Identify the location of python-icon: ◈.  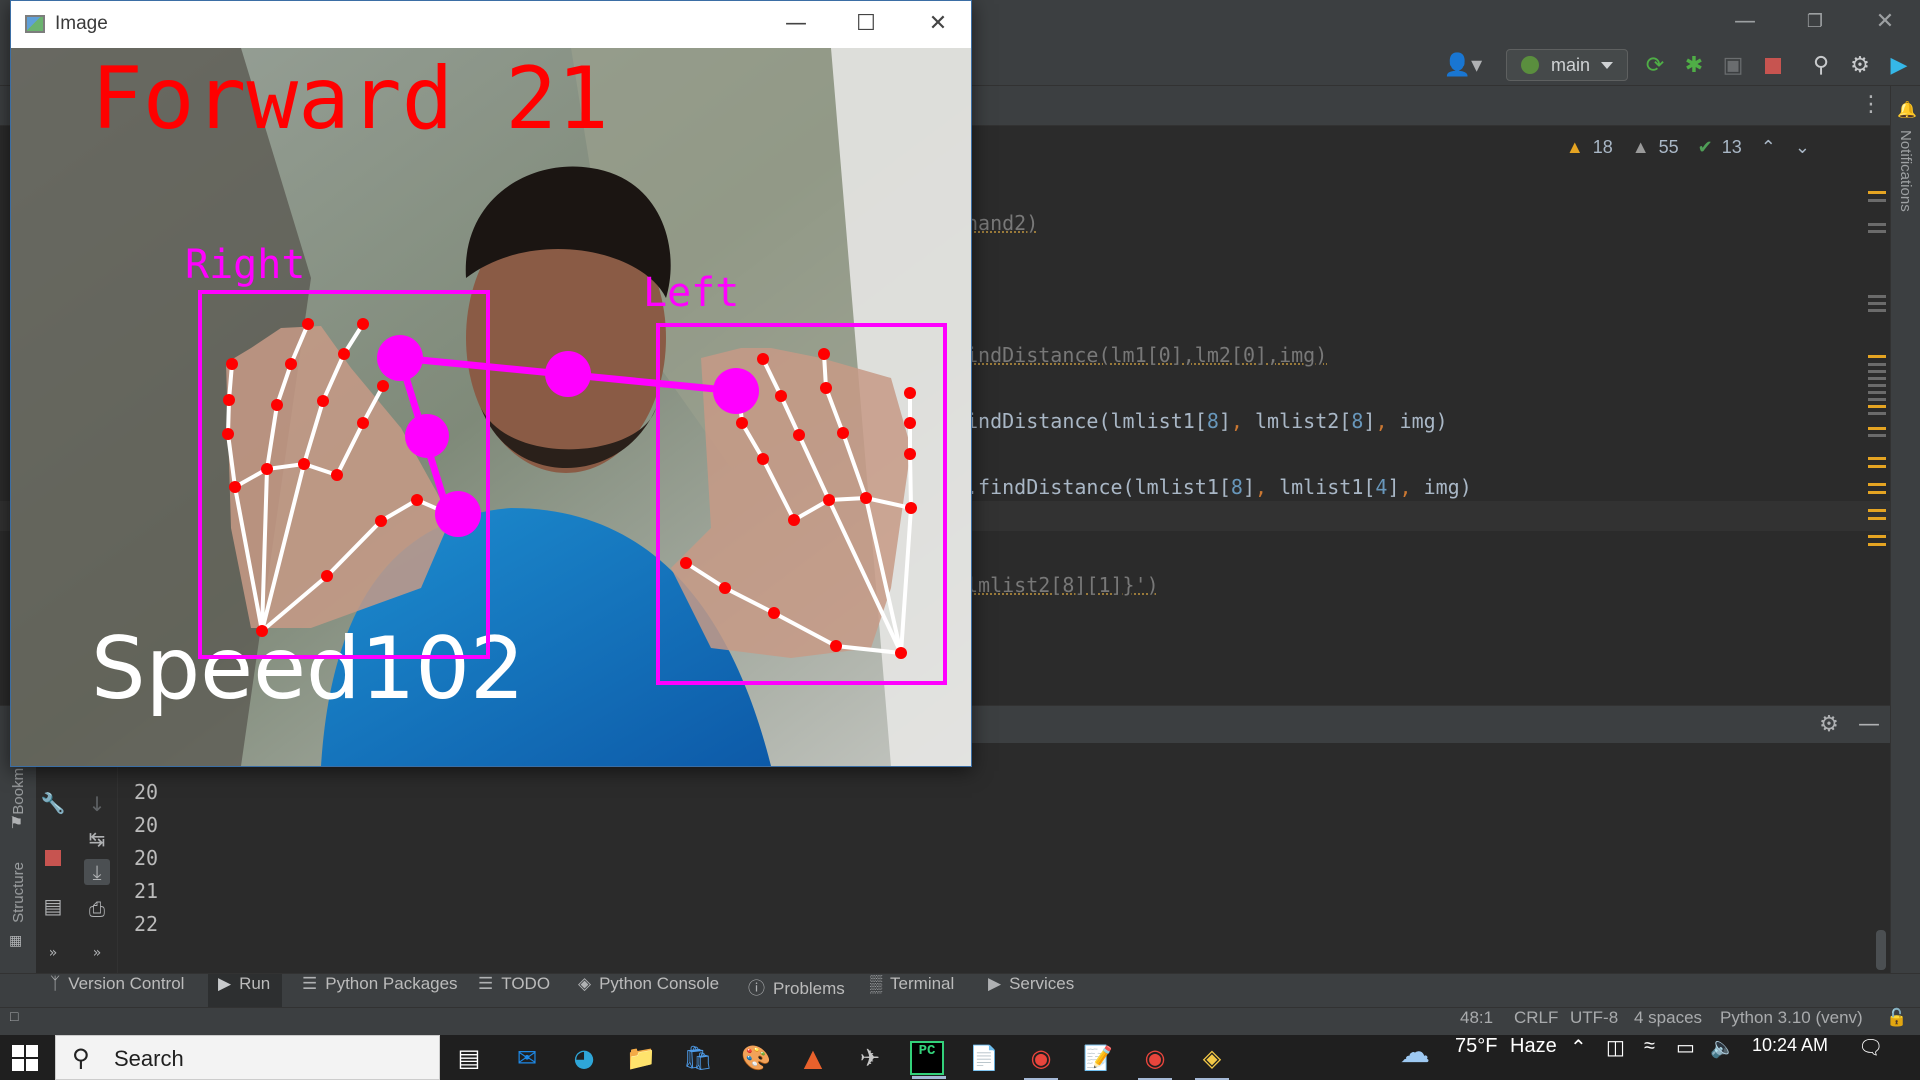
(1212, 1060).